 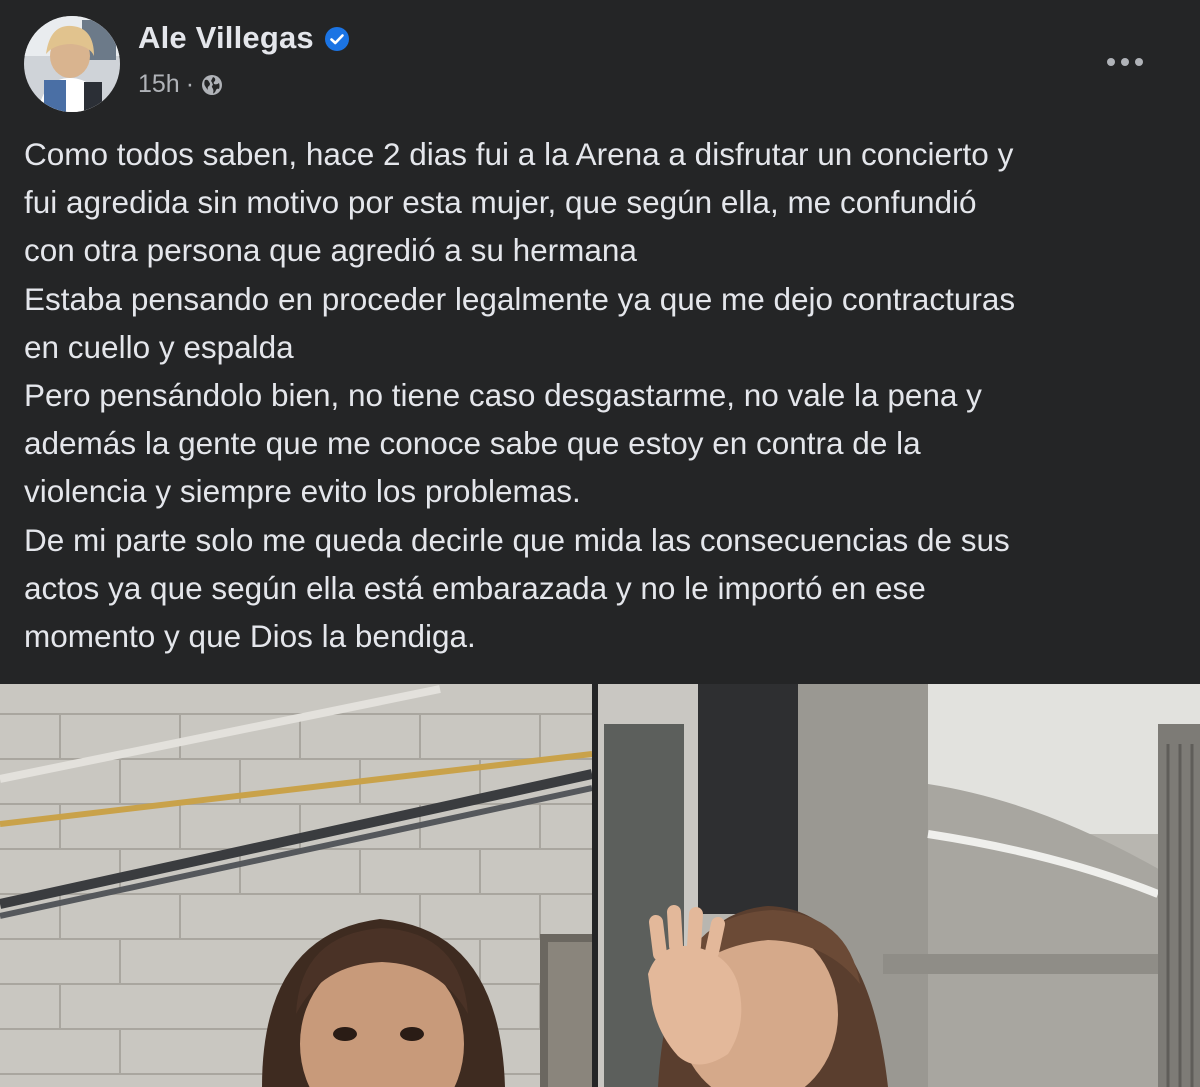 I want to click on post-header: Ale Villegas 15h ·, so click(x=600, y=64).